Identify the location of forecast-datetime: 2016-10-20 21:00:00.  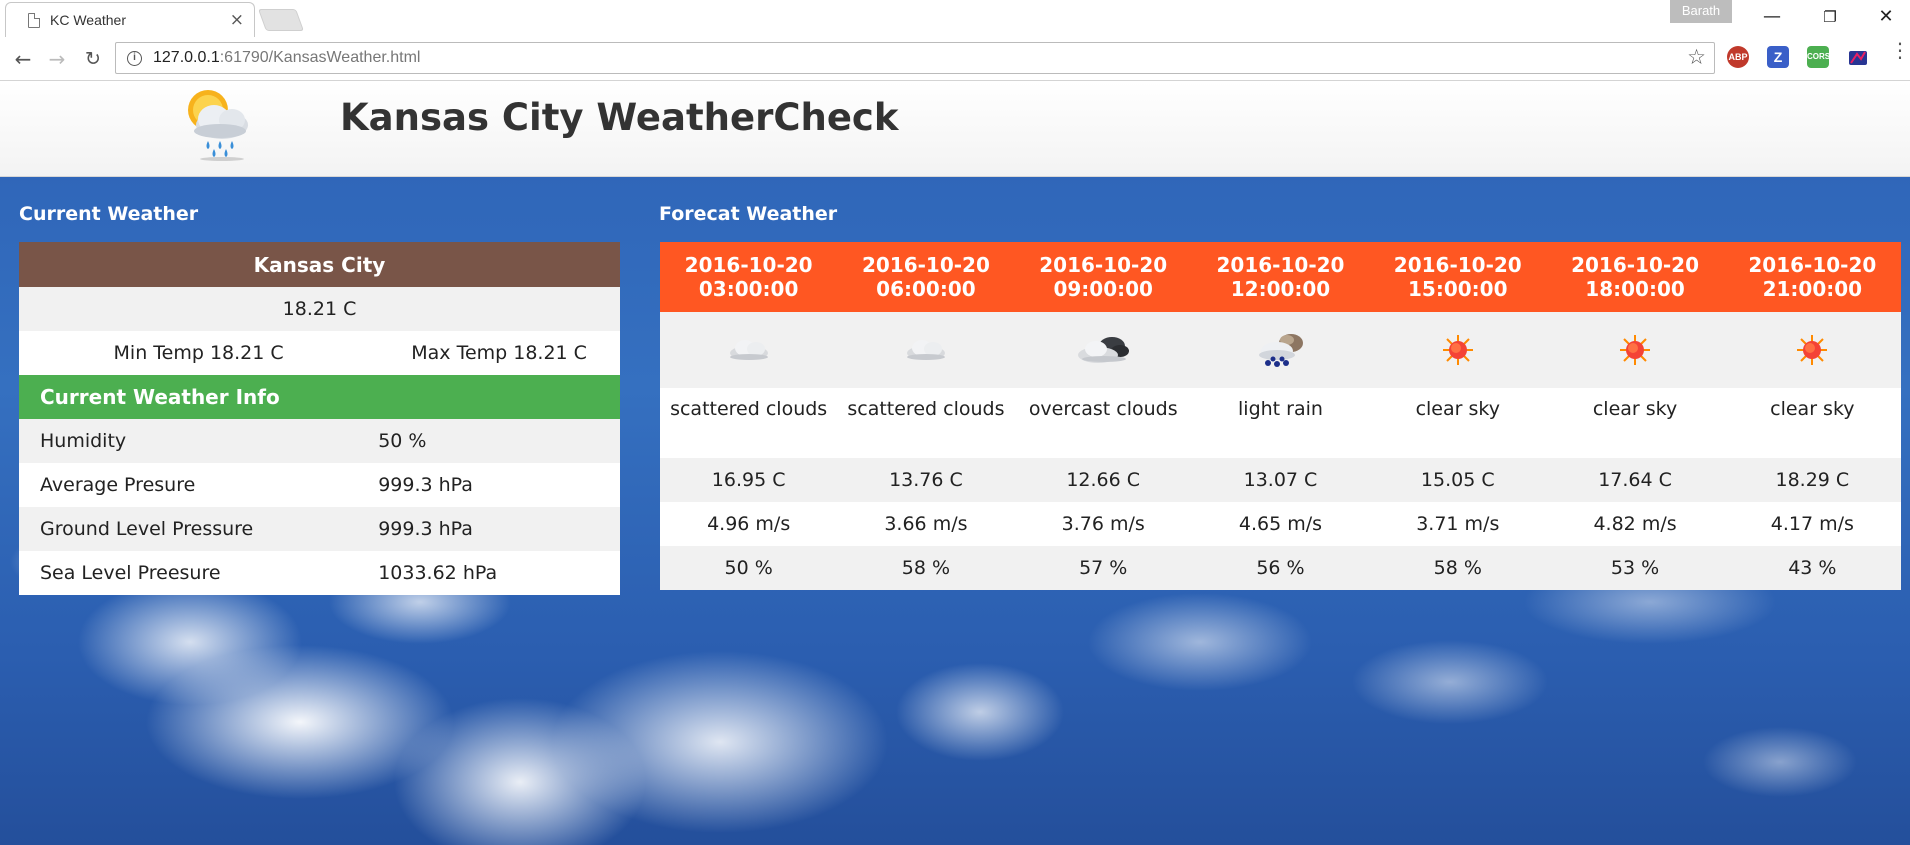
(1812, 277).